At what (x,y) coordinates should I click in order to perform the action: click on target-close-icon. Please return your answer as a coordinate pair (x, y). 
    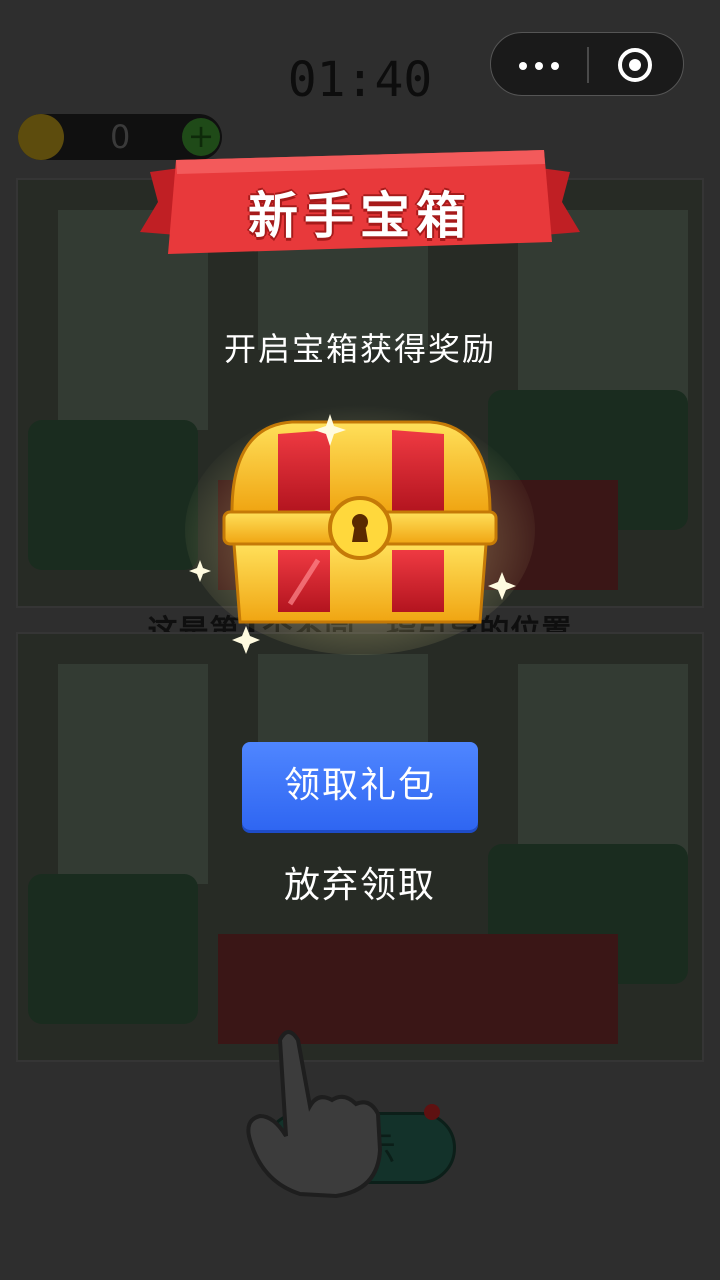
    Looking at the image, I should click on (635, 65).